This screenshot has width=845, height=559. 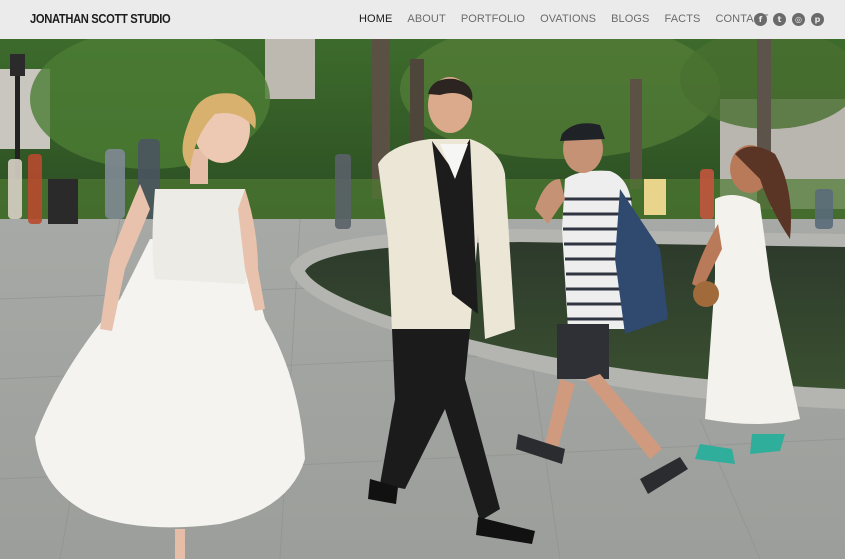 I want to click on building-center, so click(x=290, y=69).